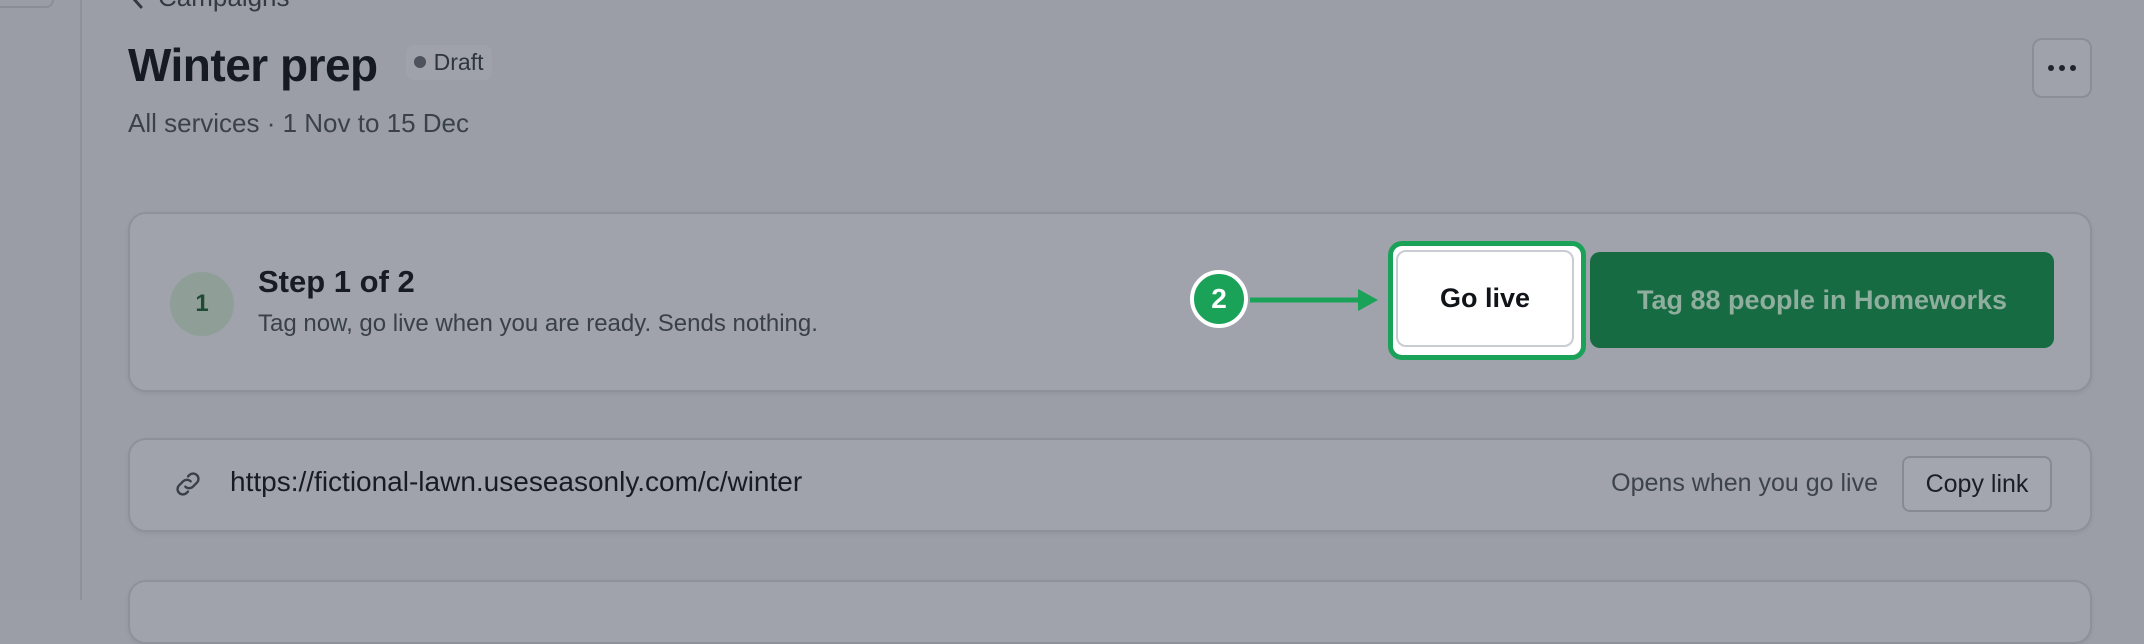  I want to click on link-icon, so click(188, 486).